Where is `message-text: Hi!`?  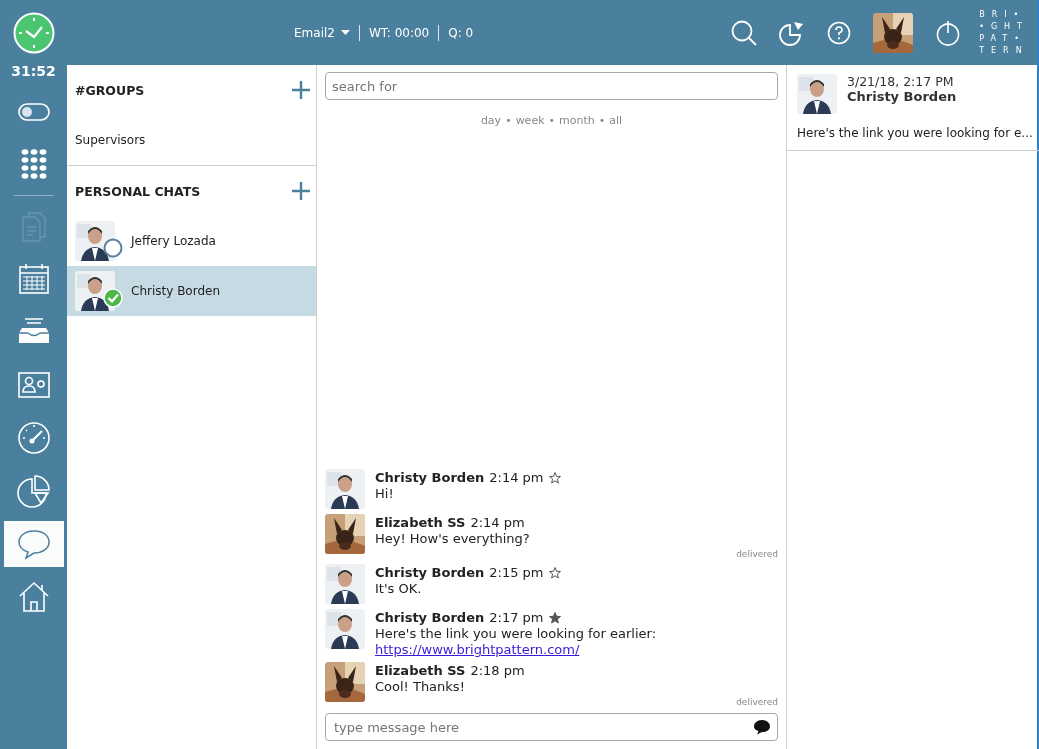 message-text: Hi! is located at coordinates (385, 493).